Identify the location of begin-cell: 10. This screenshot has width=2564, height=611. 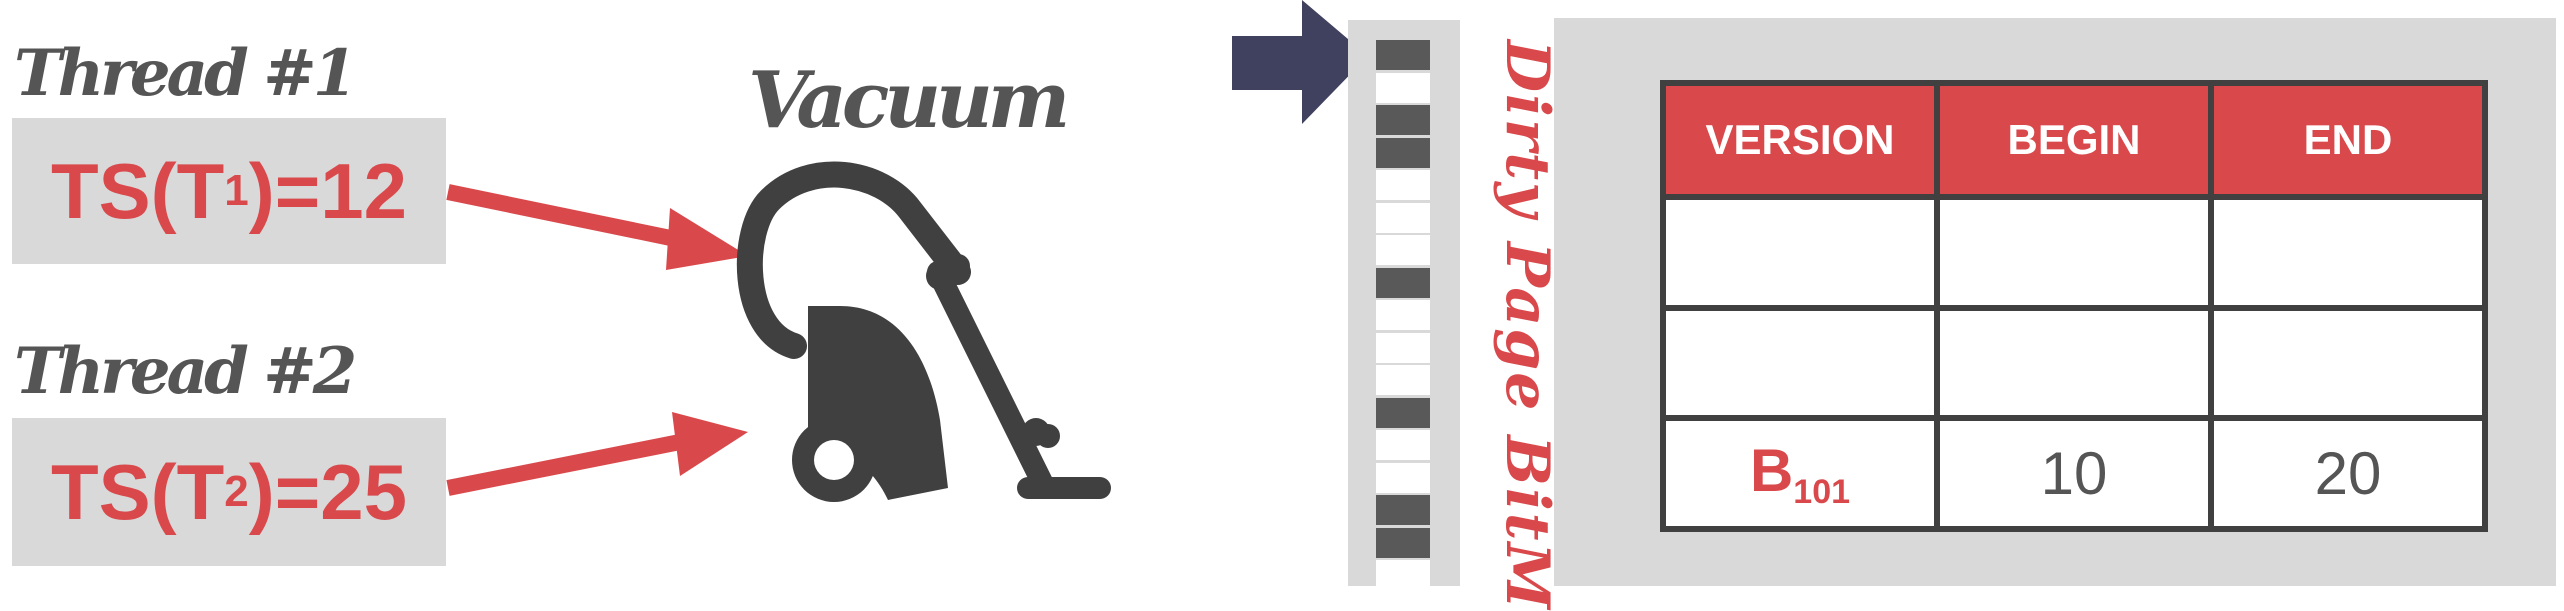
(2074, 473).